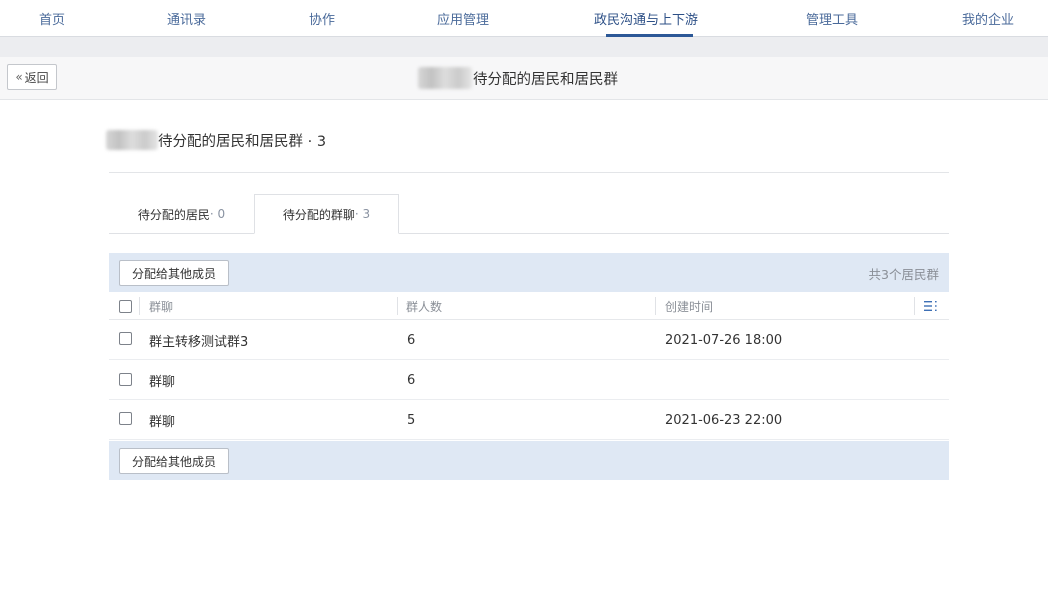 Image resolution: width=1048 pixels, height=591 pixels. I want to click on nav-item-collaboration: 协作, so click(322, 18).